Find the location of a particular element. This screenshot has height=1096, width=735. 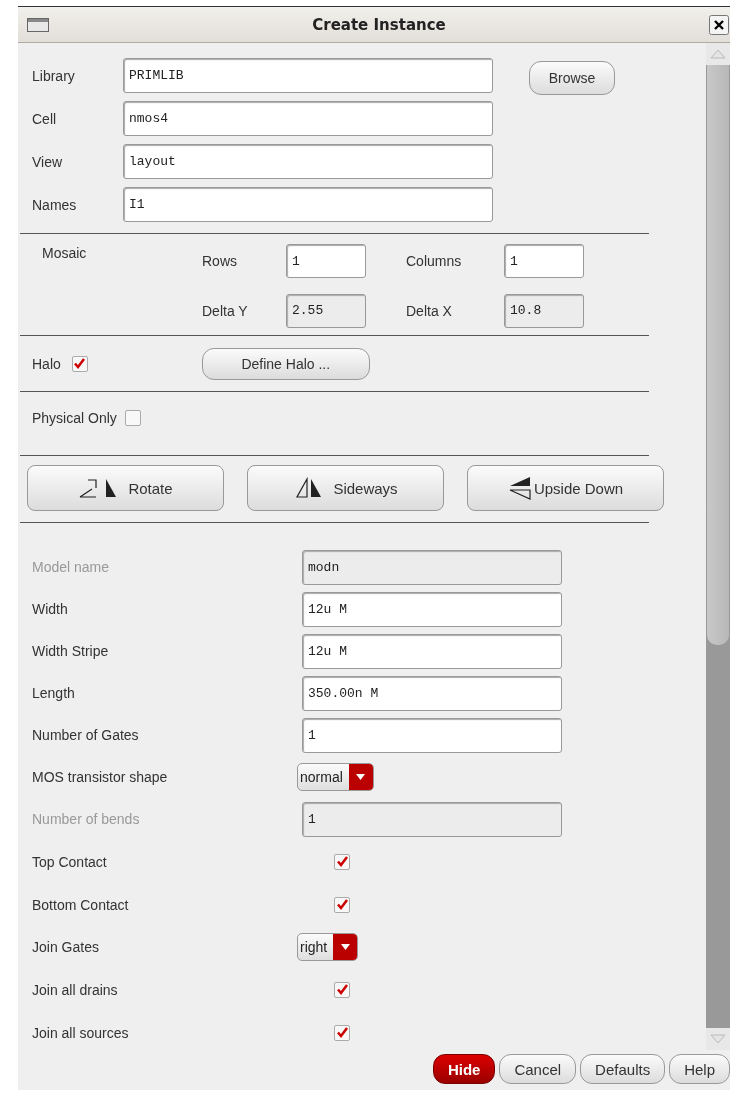

window-icon is located at coordinates (38, 24).